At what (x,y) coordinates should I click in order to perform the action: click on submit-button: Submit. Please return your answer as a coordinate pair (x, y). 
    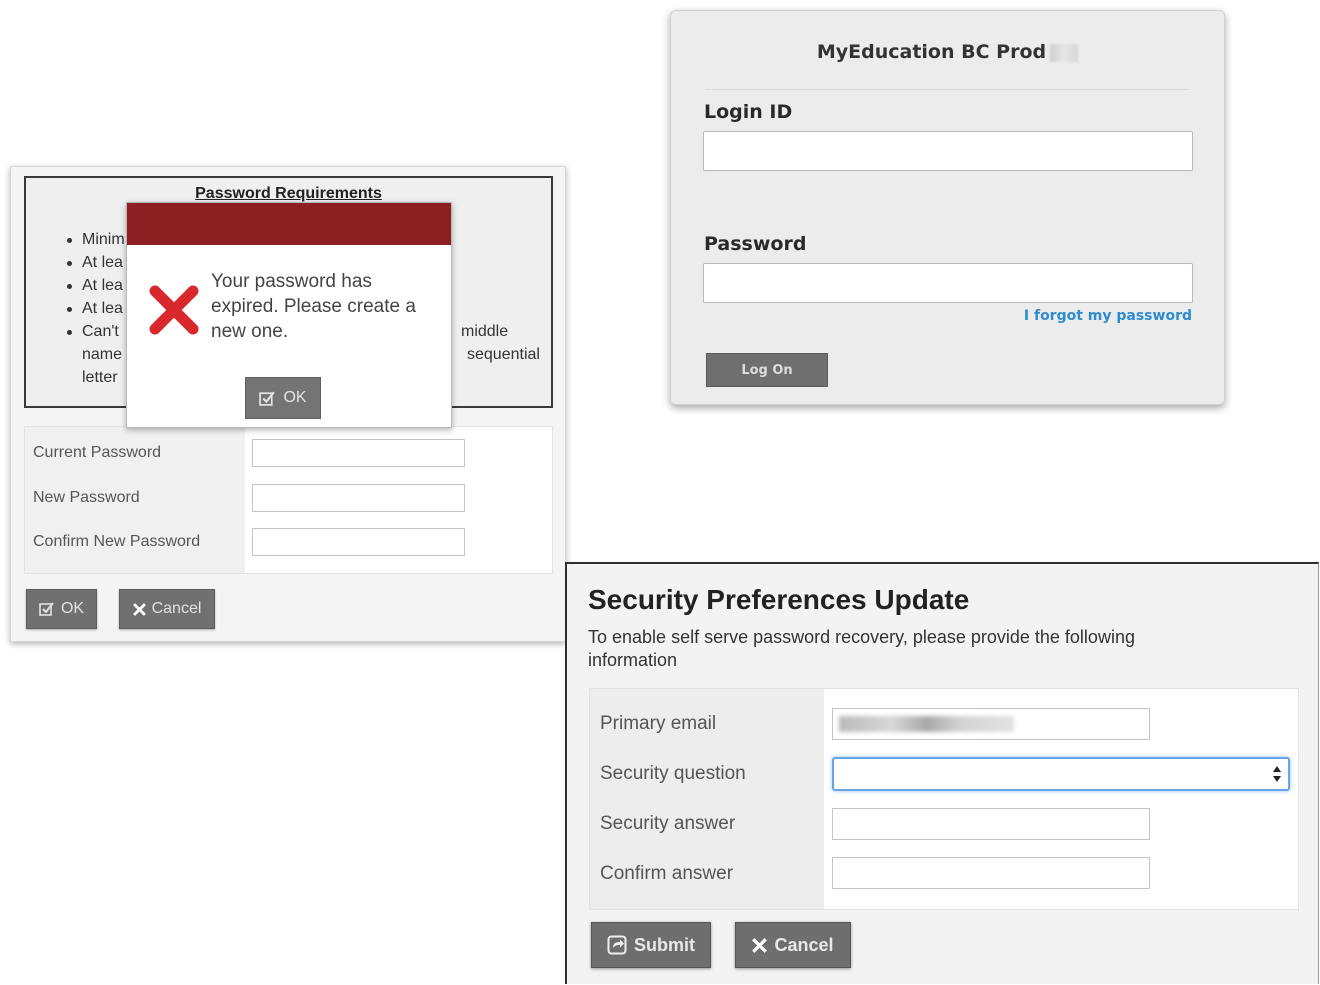
    Looking at the image, I should click on (651, 945).